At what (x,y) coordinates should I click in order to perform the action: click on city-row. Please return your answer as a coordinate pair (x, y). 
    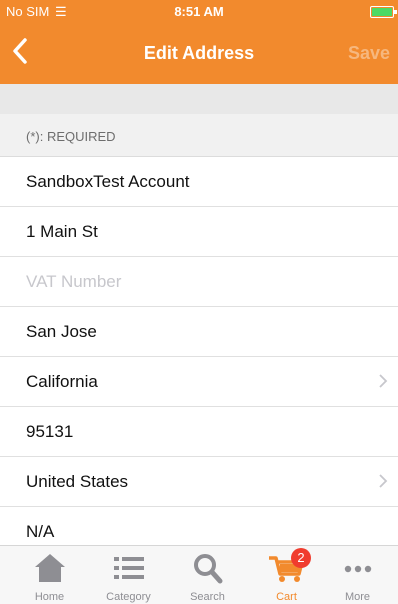
    Looking at the image, I should click on (199, 332).